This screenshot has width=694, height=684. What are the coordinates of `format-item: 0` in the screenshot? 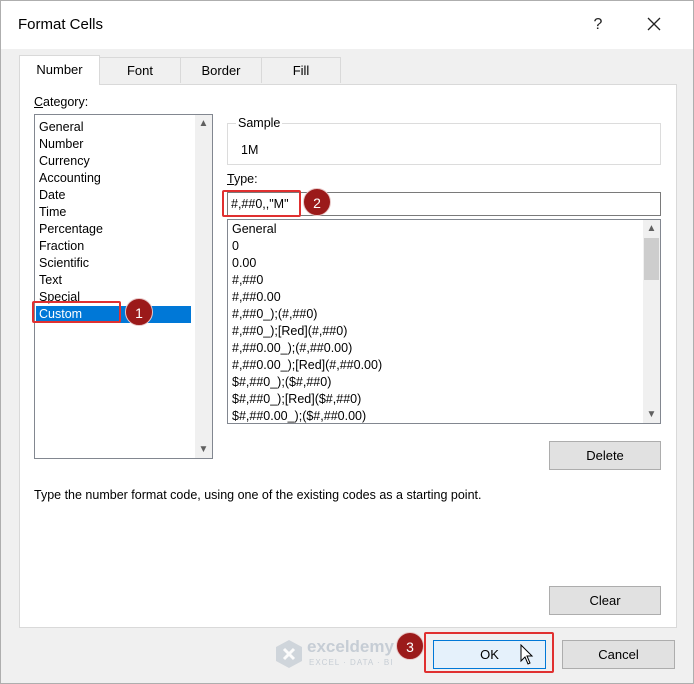 It's located at (235, 246).